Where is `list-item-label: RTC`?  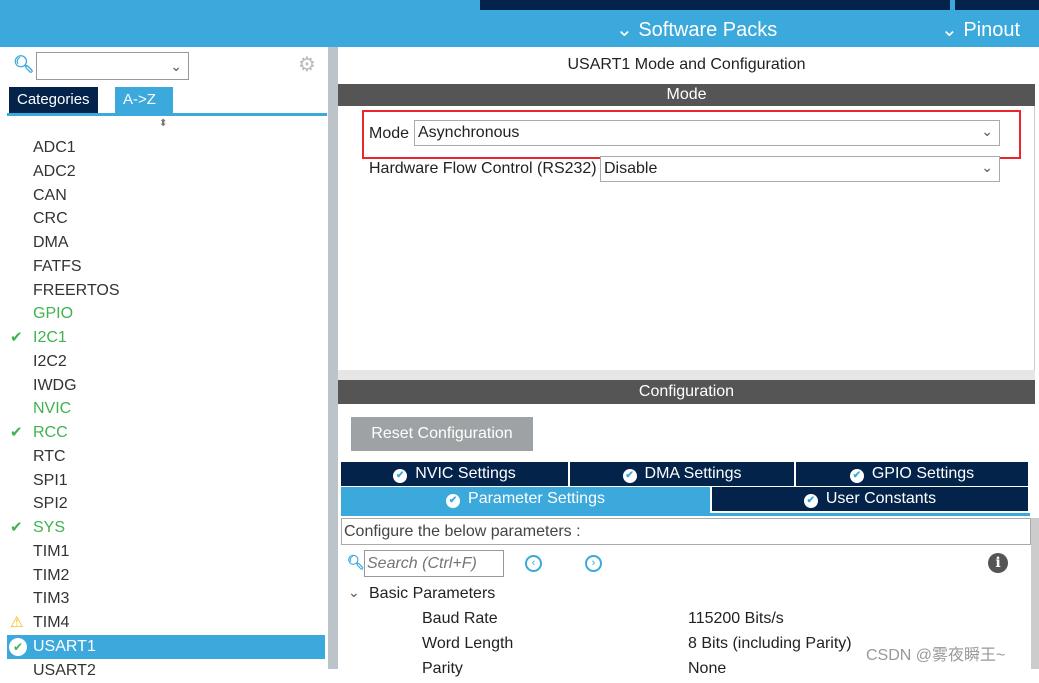
list-item-label: RTC is located at coordinates (49, 456).